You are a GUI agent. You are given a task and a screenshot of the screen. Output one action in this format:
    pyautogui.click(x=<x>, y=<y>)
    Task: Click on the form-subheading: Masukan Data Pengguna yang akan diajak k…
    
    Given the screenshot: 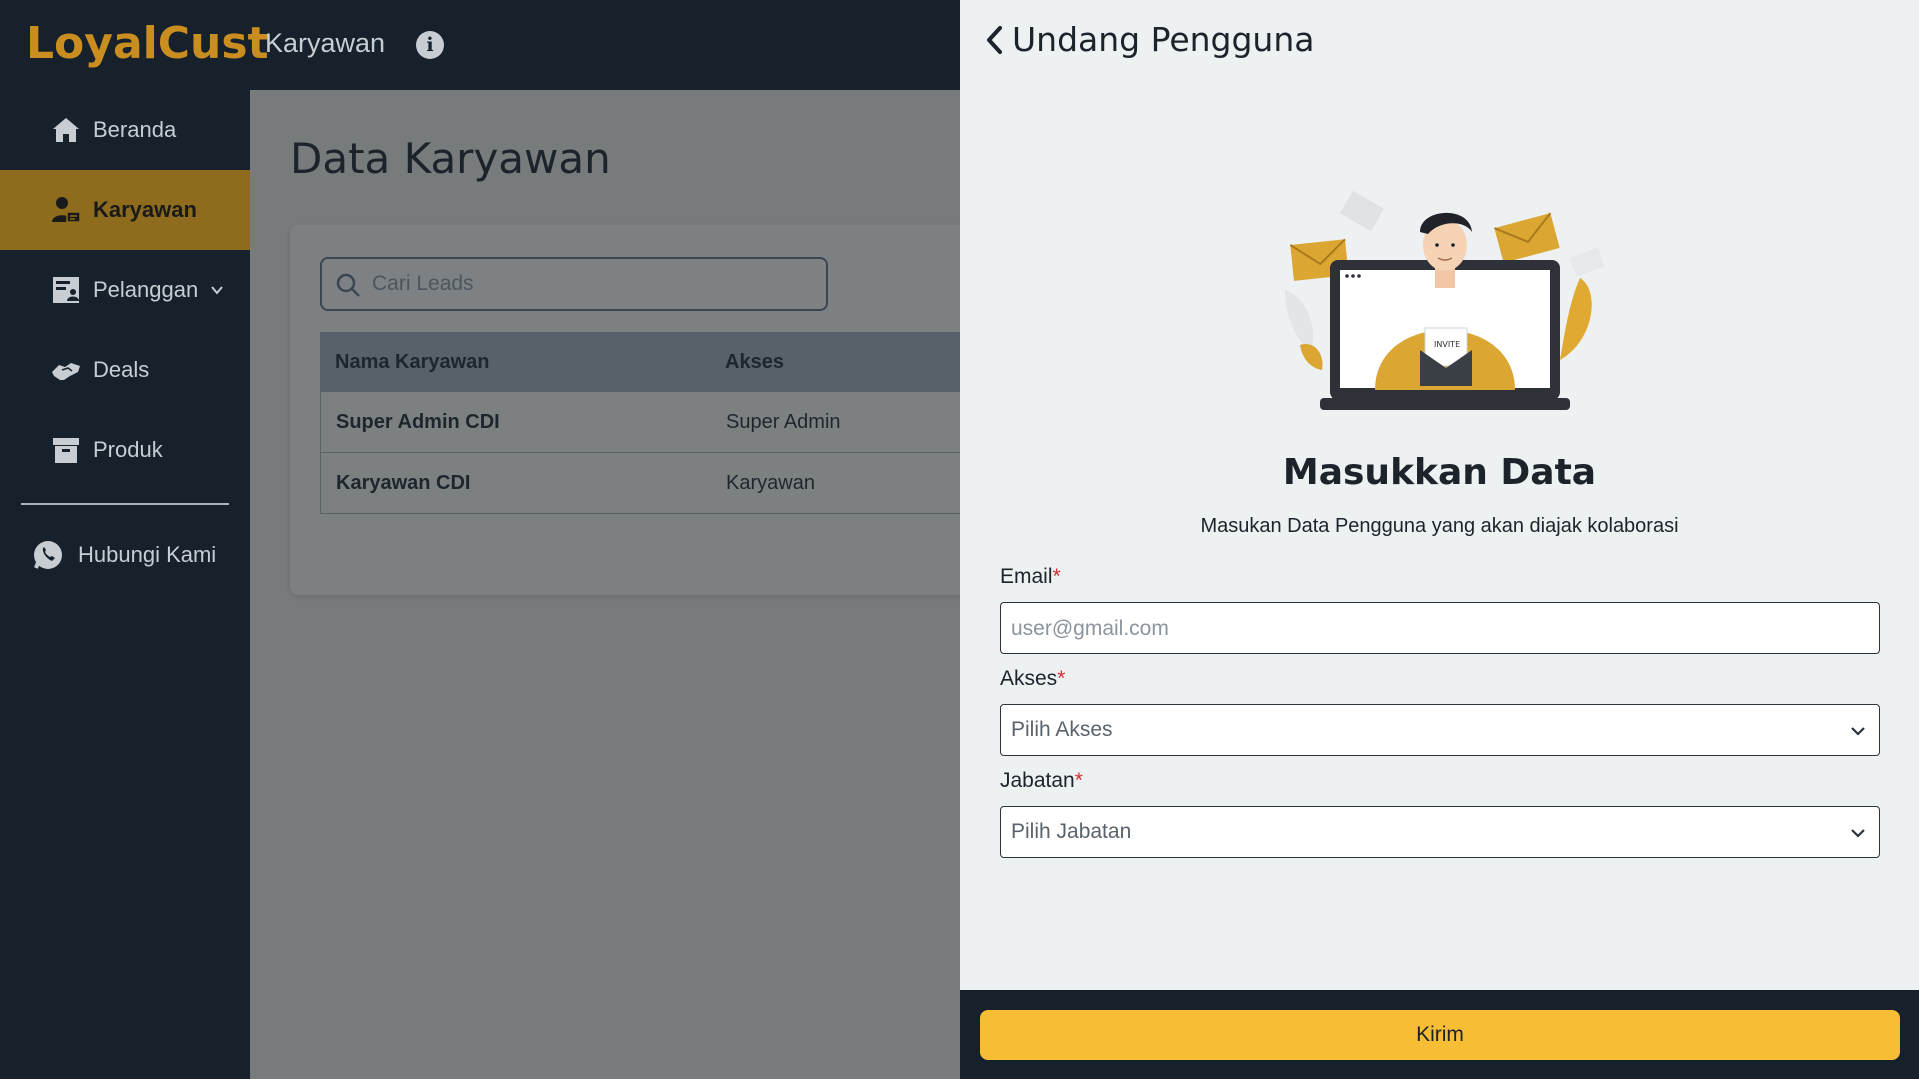 What is the action you would take?
    pyautogui.click(x=1439, y=526)
    